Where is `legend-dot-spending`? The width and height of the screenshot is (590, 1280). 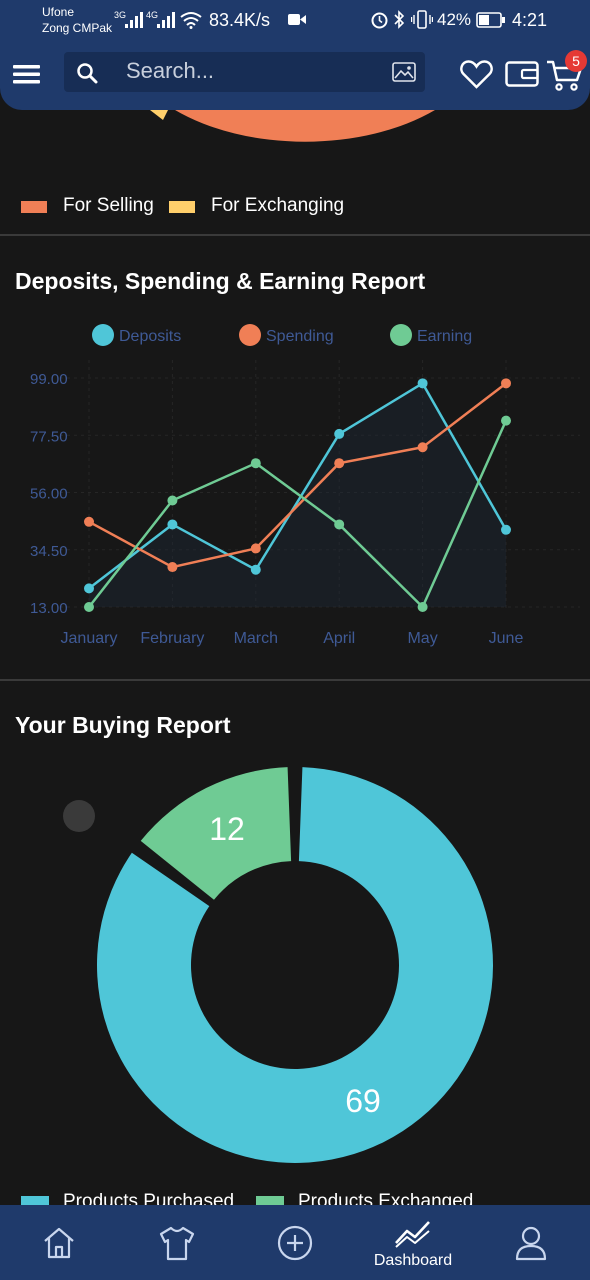 legend-dot-spending is located at coordinates (250, 335).